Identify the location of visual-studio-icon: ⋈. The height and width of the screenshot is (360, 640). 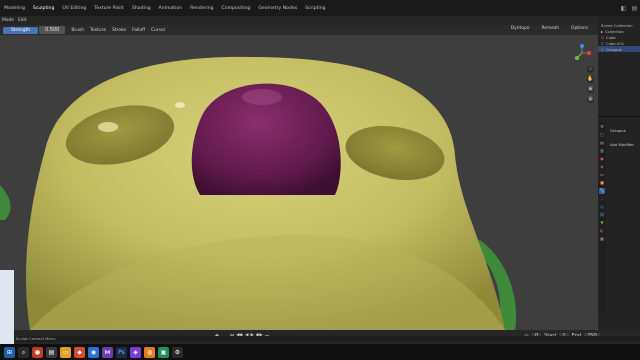
(107, 352).